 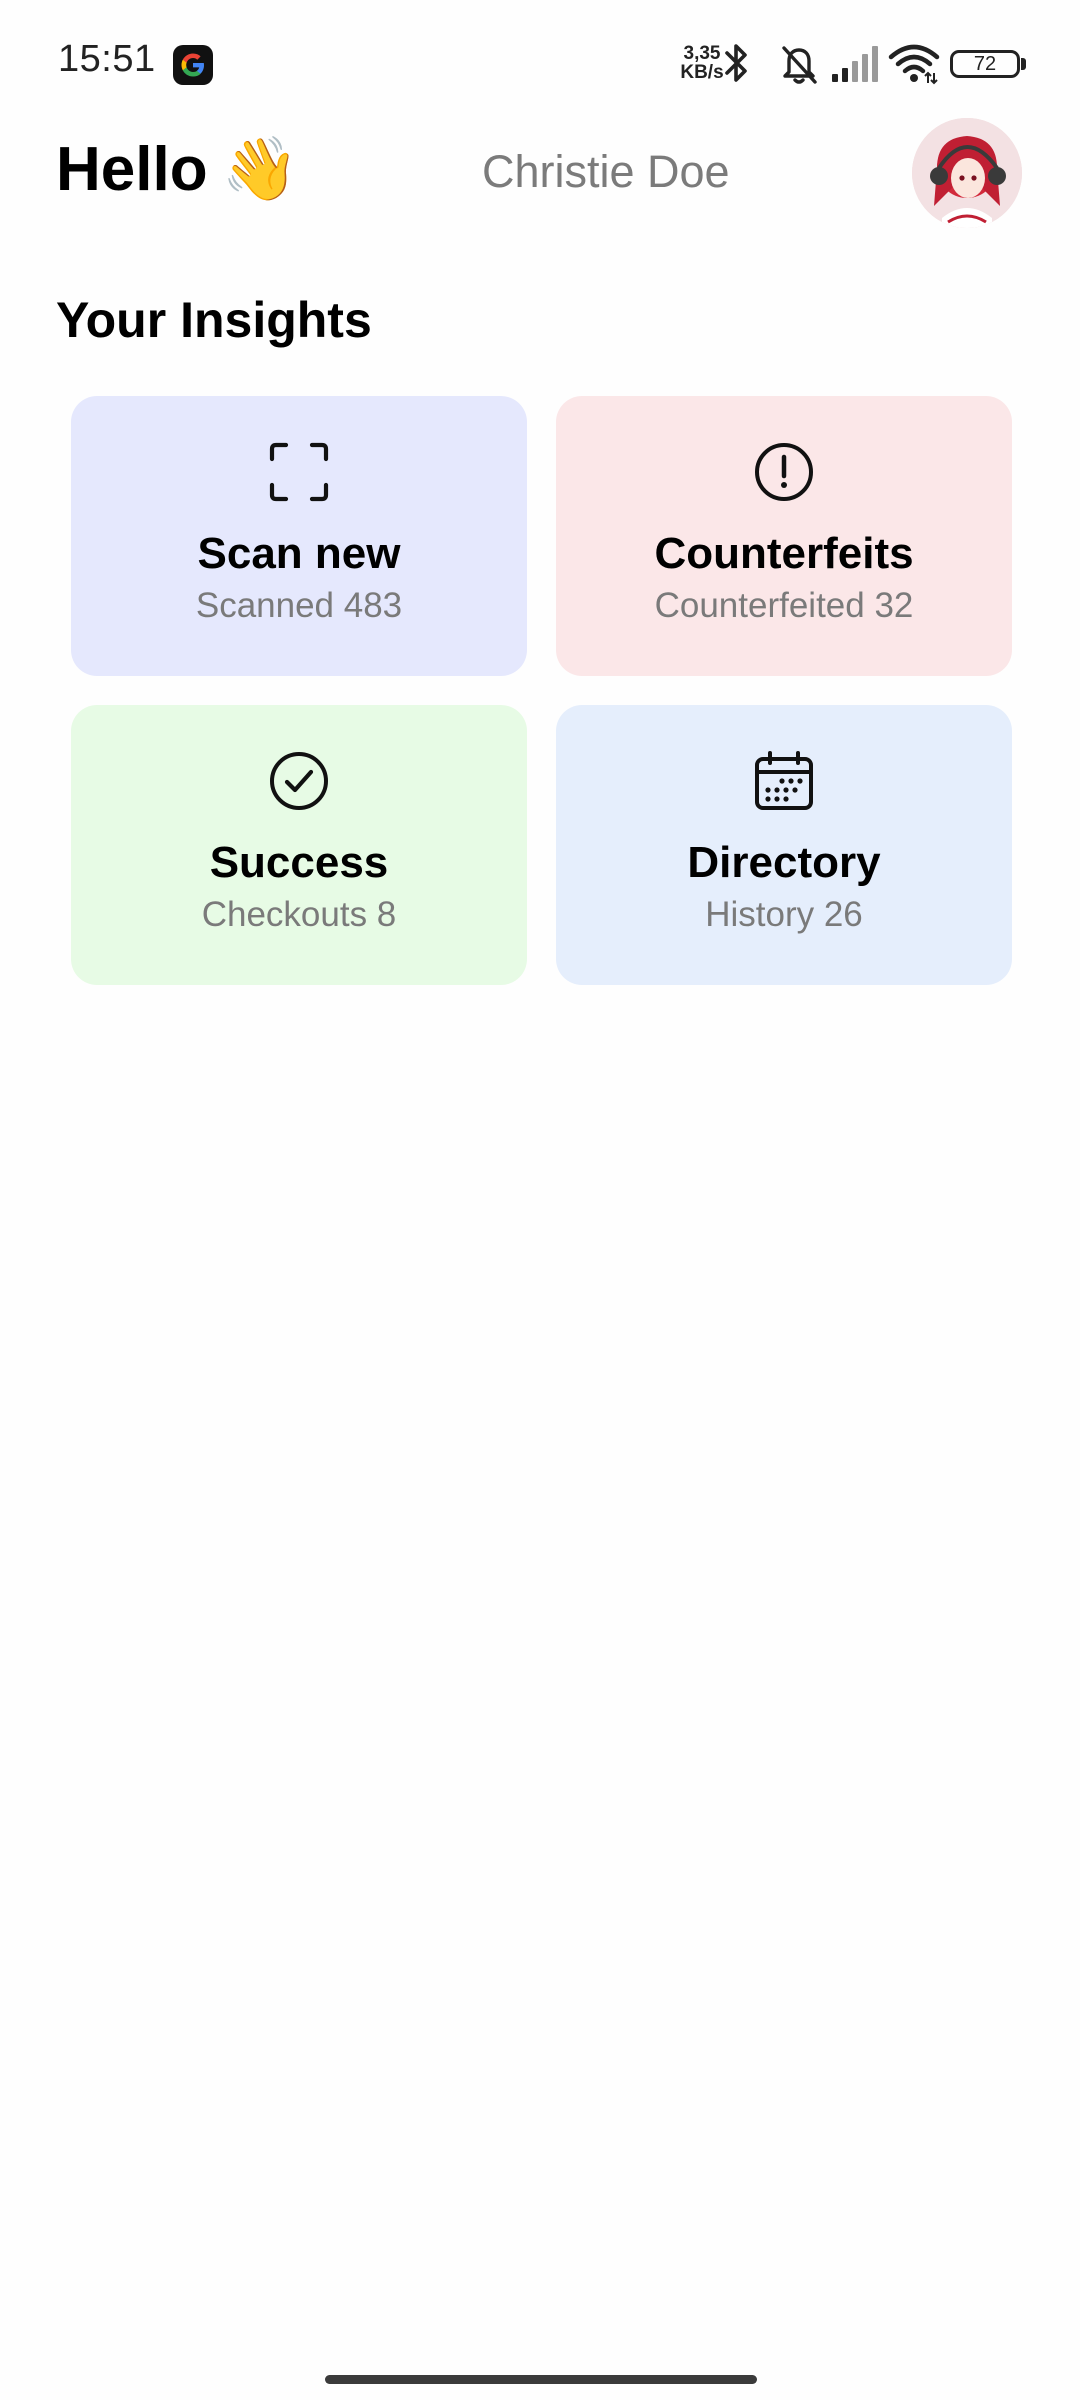 What do you see at coordinates (914, 65) in the screenshot?
I see `wifi-icon` at bounding box center [914, 65].